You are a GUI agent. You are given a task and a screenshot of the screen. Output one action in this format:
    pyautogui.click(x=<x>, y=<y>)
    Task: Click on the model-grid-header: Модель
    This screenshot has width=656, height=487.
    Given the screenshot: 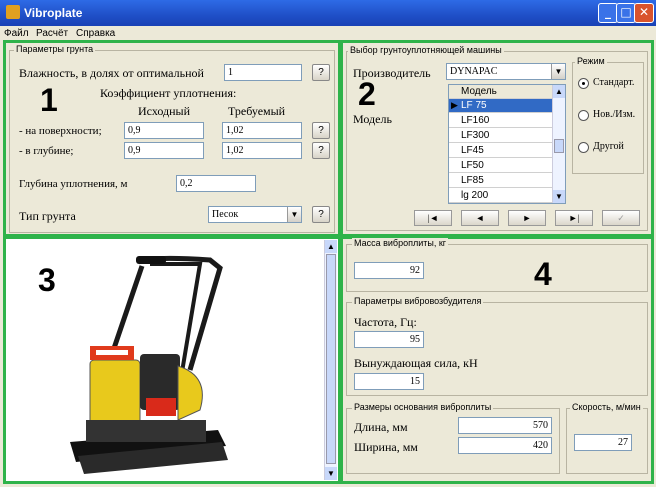 What is the action you would take?
    pyautogui.click(x=501, y=92)
    